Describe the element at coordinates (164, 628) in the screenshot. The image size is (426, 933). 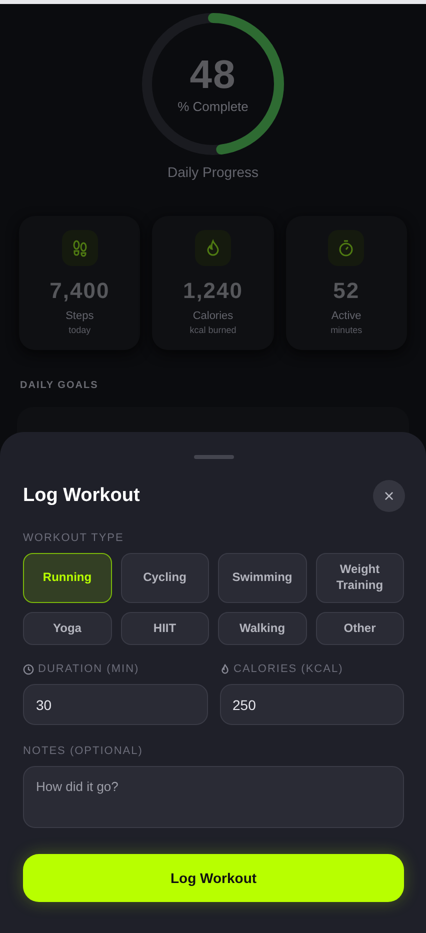
I see `workout-type-option: HIIT` at that location.